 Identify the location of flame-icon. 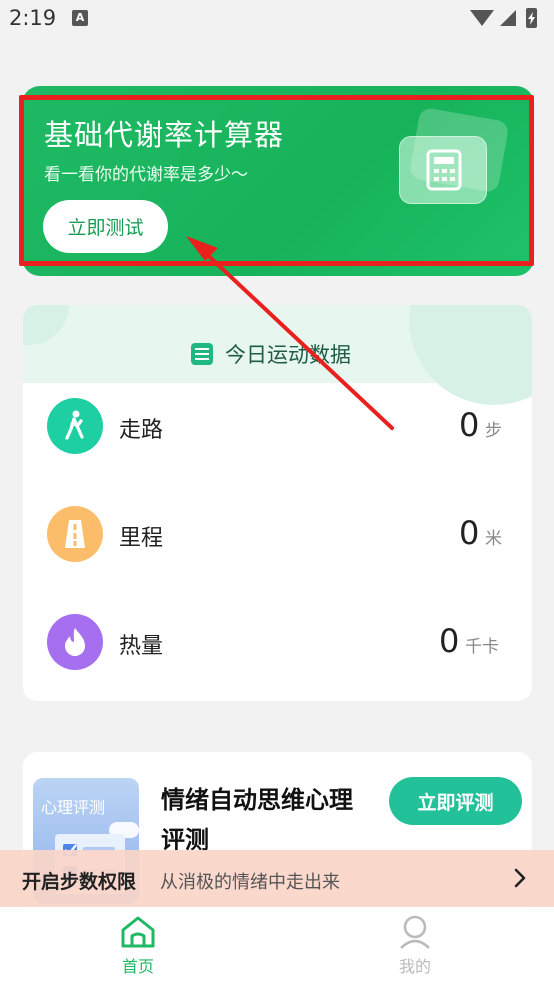
(75, 642).